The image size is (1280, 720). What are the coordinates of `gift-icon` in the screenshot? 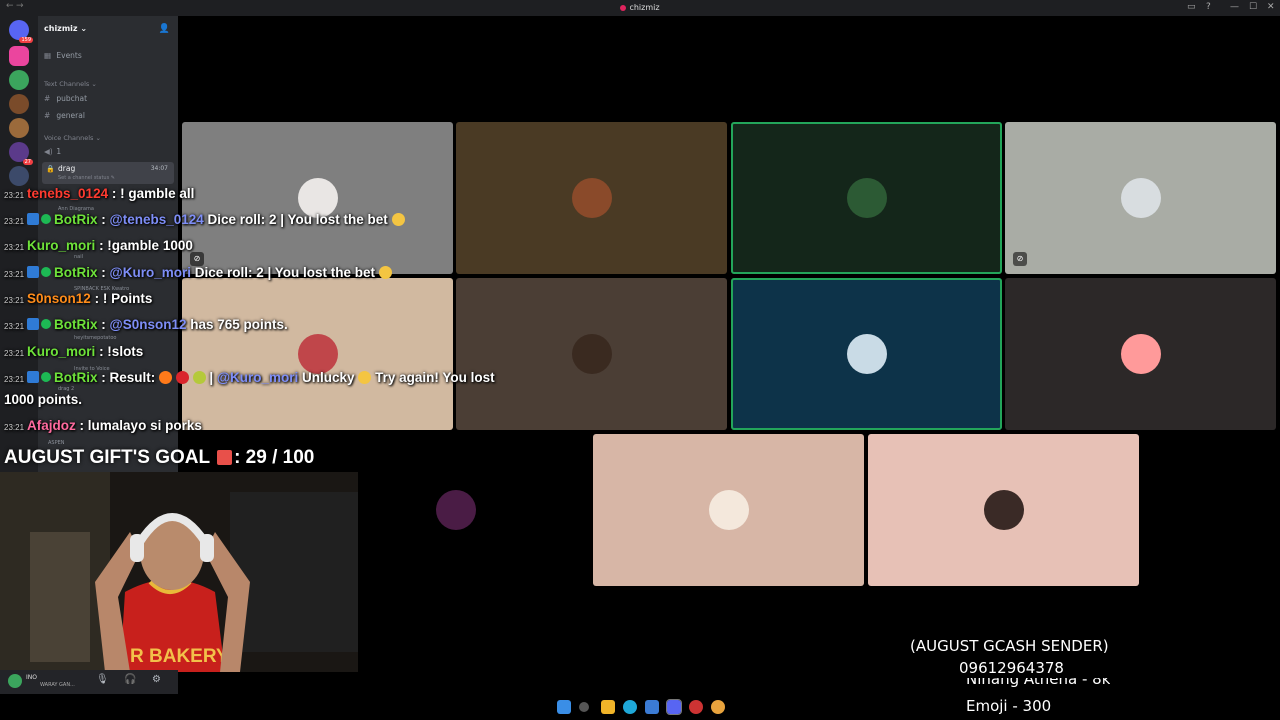 It's located at (225, 457).